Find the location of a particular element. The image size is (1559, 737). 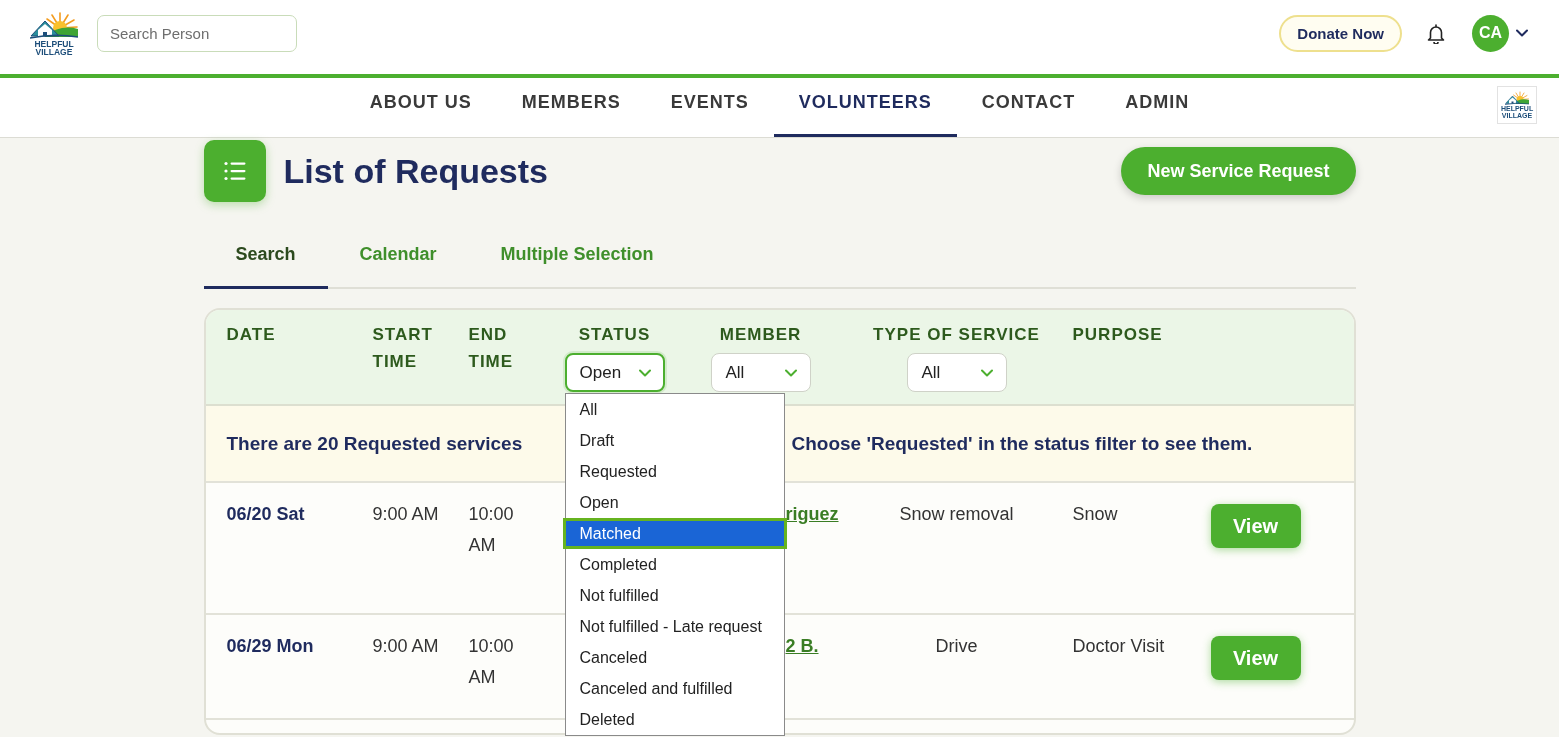

nav-link: ADMIN is located at coordinates (1157, 107).